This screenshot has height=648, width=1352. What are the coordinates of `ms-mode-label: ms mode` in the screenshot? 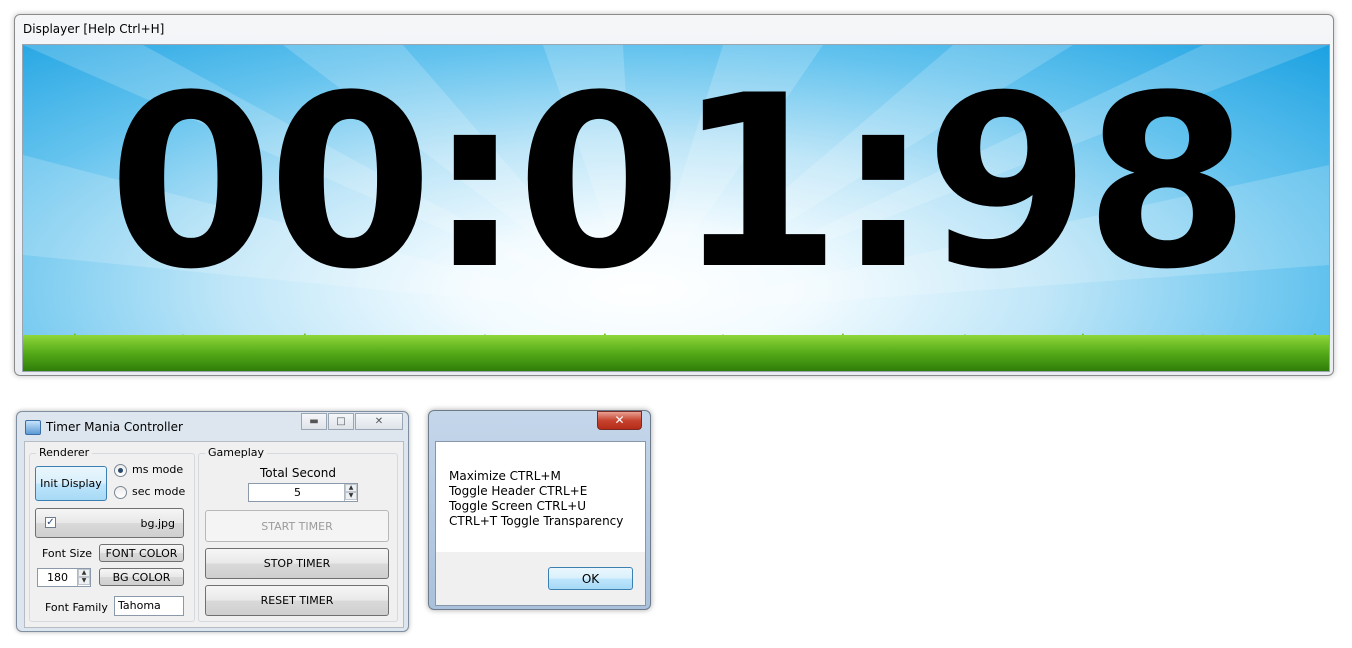 It's located at (158, 469).